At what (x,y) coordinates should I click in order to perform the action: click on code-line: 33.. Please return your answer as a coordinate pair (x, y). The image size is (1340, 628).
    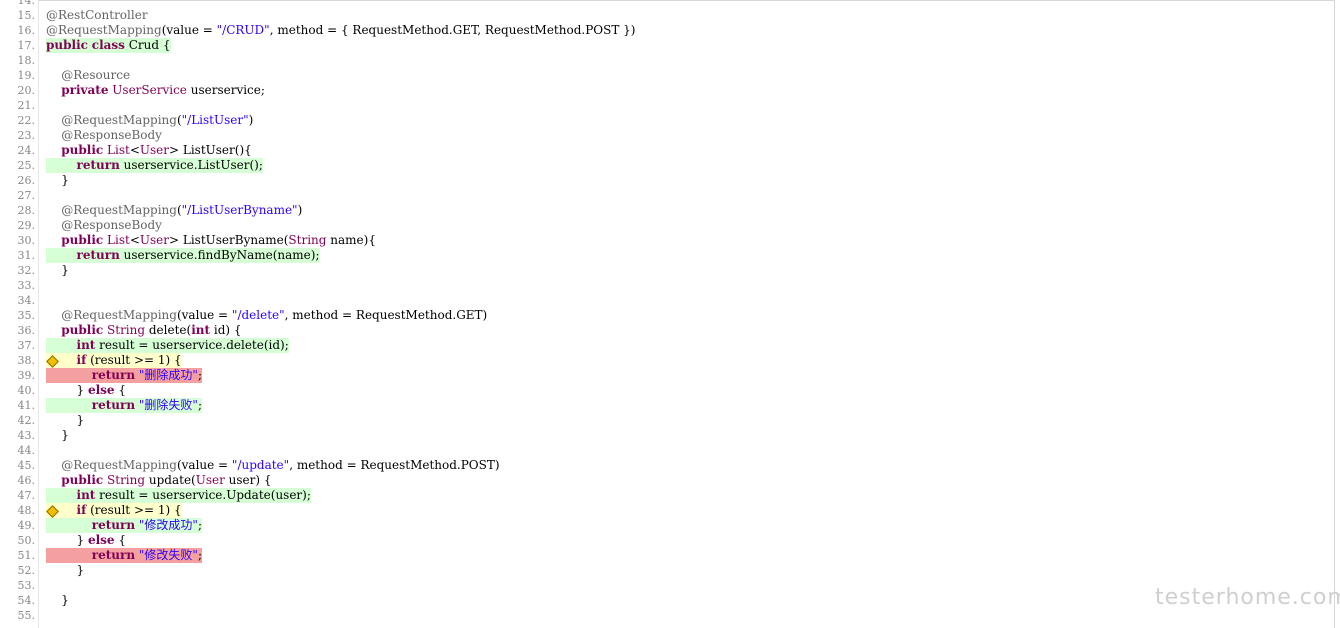
    Looking at the image, I should click on (665, 285).